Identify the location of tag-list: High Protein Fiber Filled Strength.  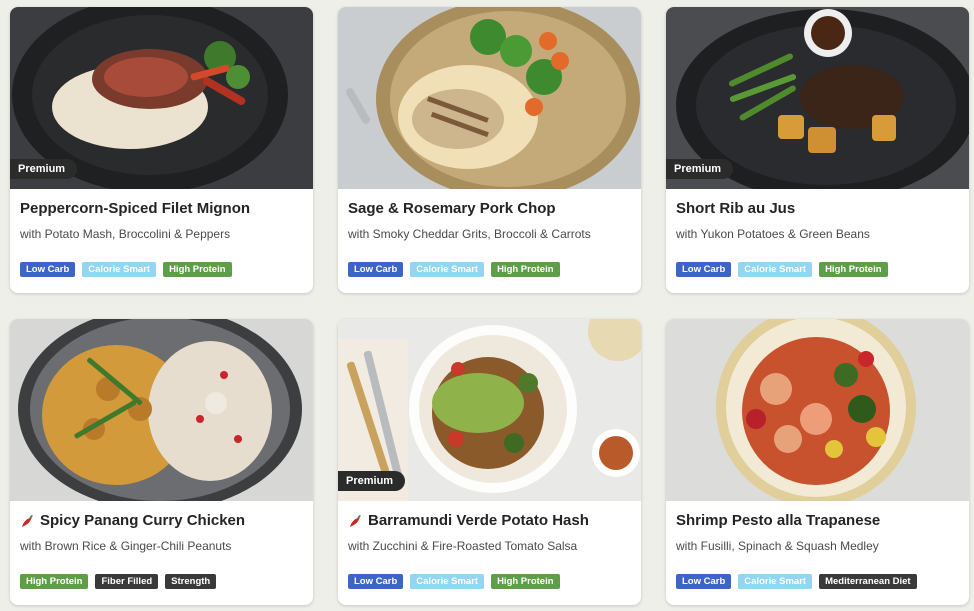
(118, 581).